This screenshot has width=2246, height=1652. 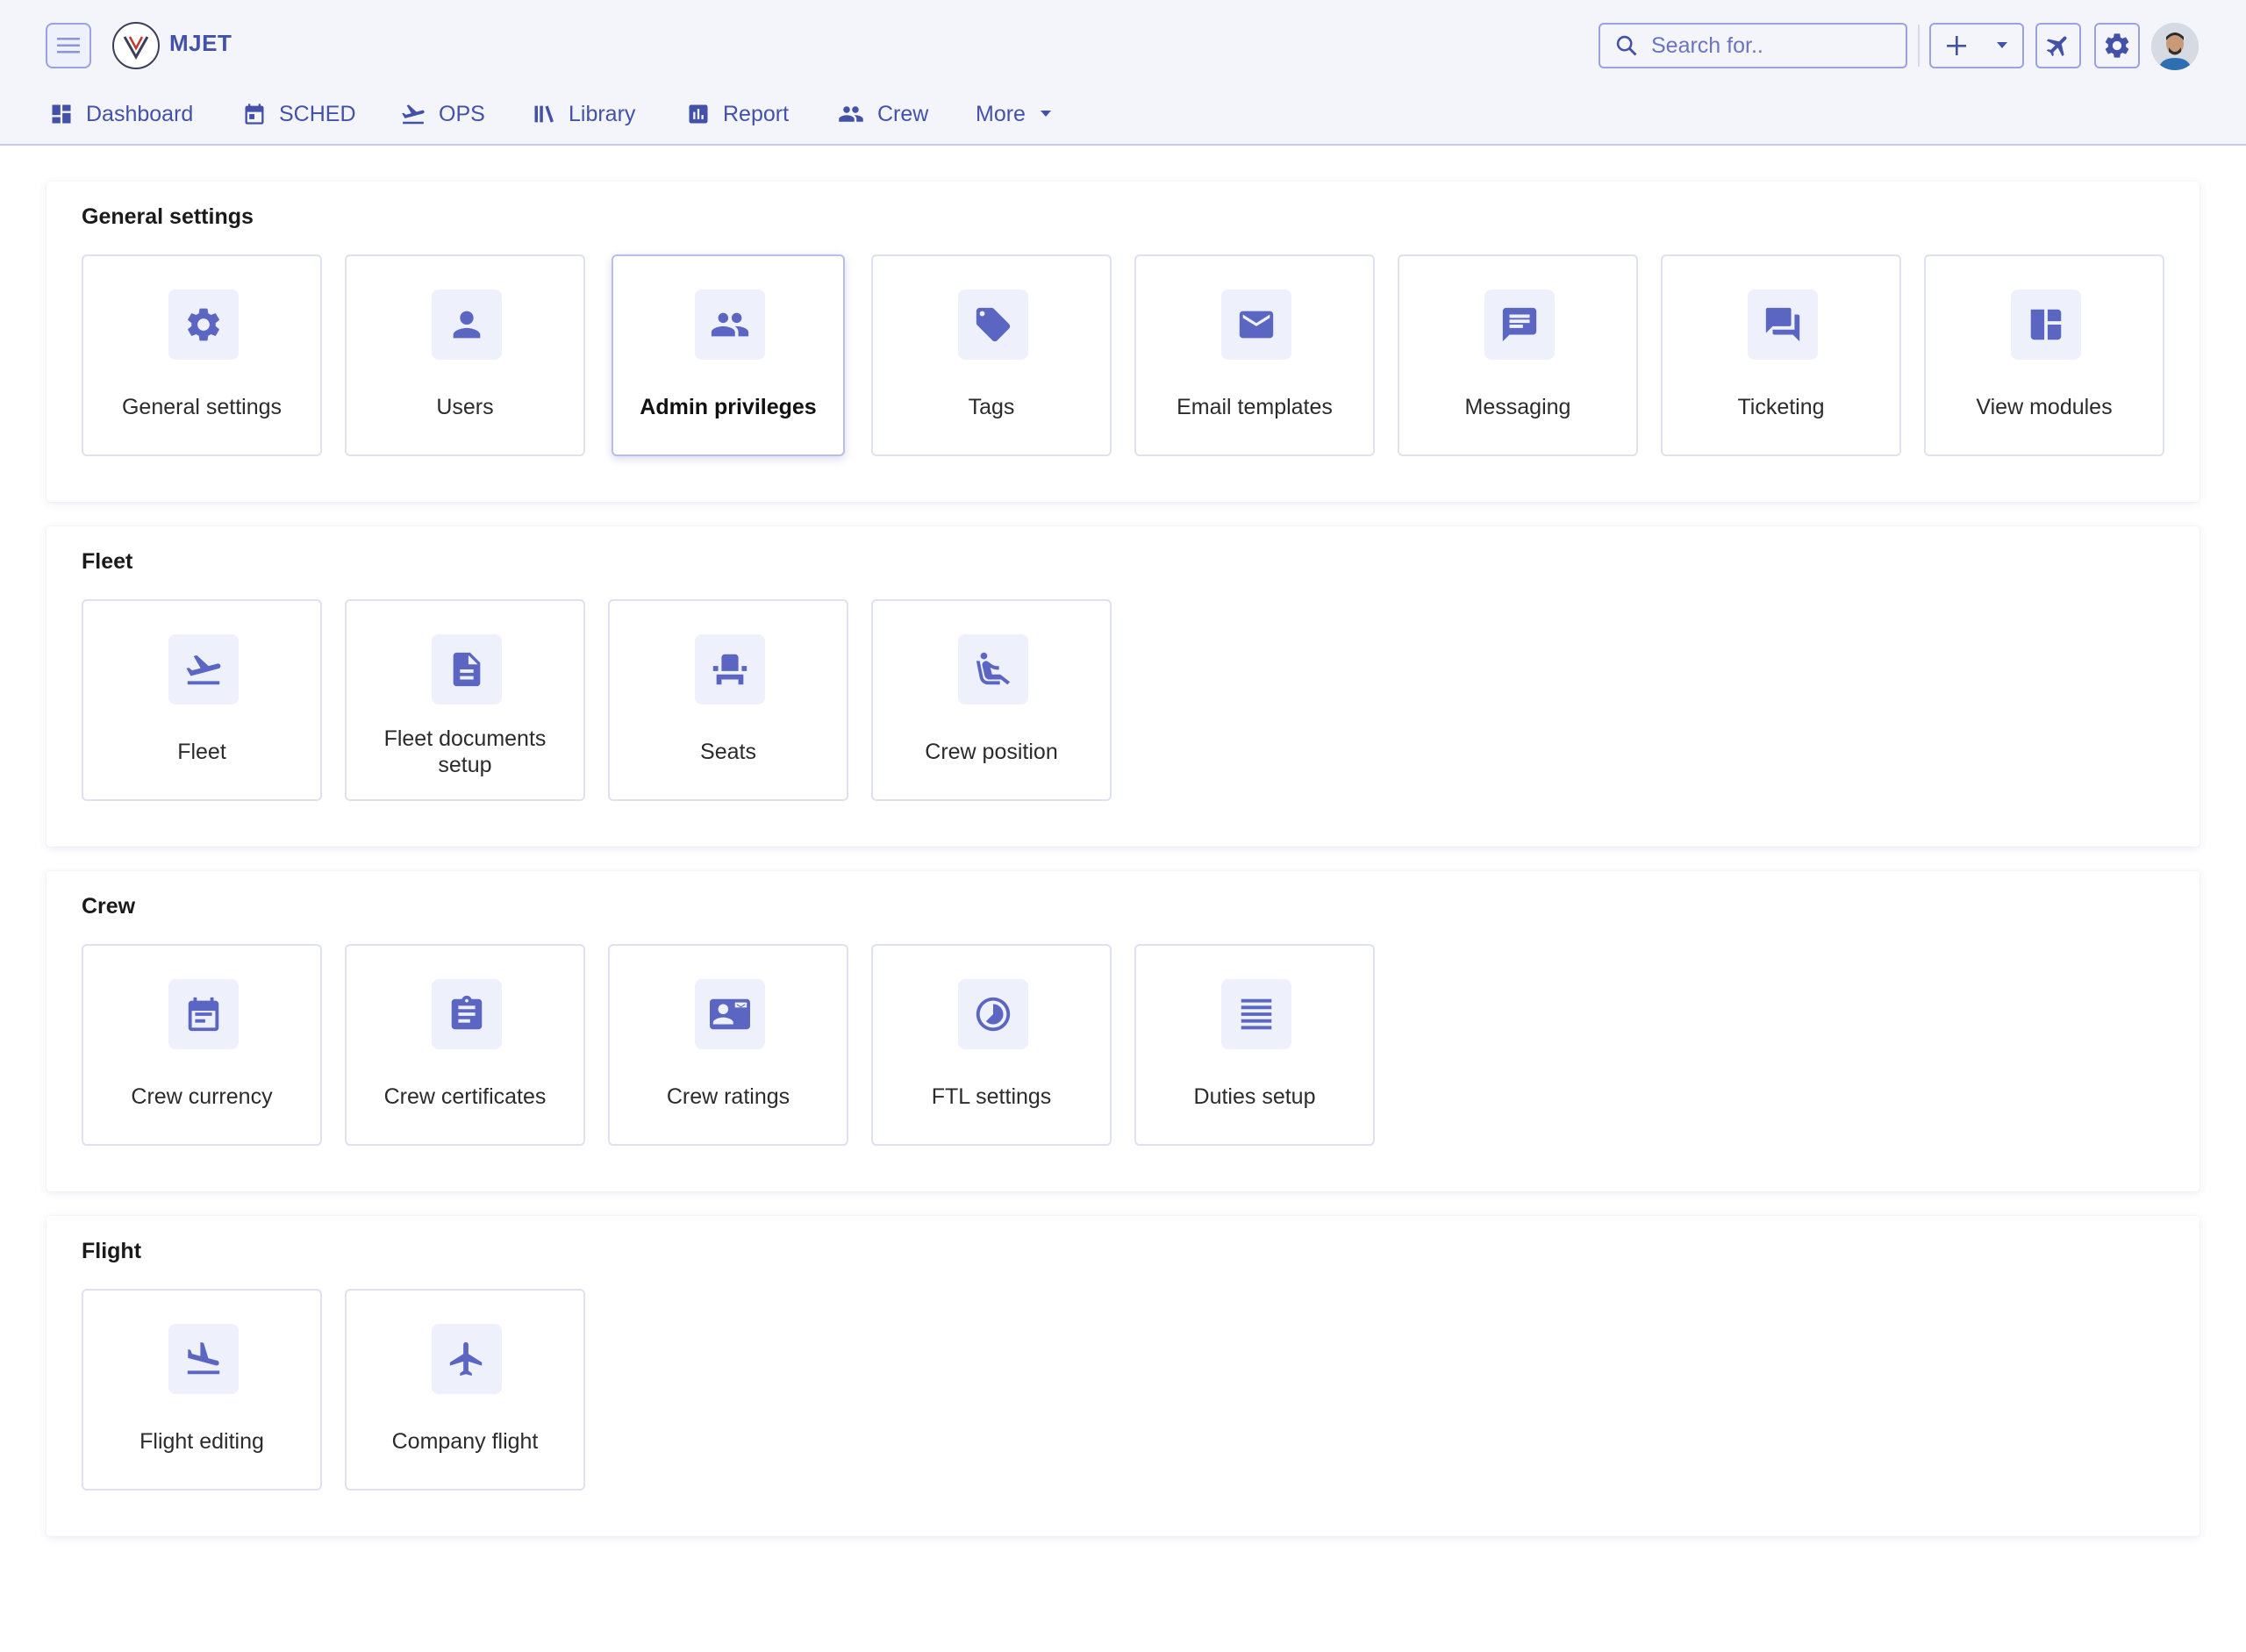 What do you see at coordinates (465, 1045) in the screenshot?
I see `card-crew-certificates: Crew certificates` at bounding box center [465, 1045].